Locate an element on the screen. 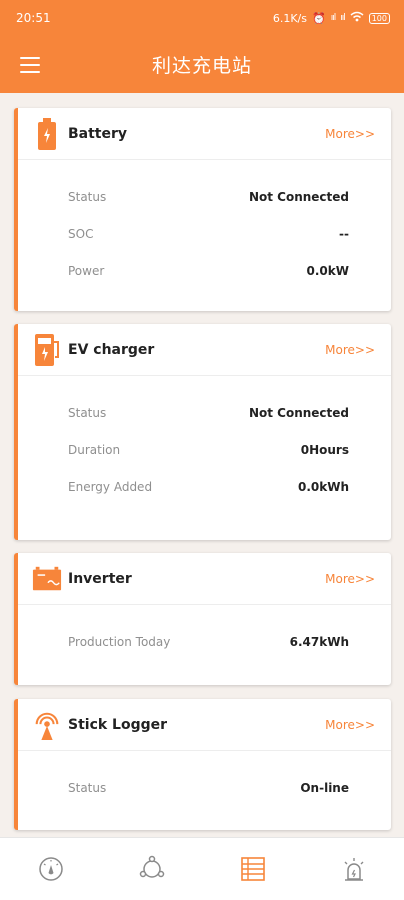  list-item: Status On-line is located at coordinates (204, 787).